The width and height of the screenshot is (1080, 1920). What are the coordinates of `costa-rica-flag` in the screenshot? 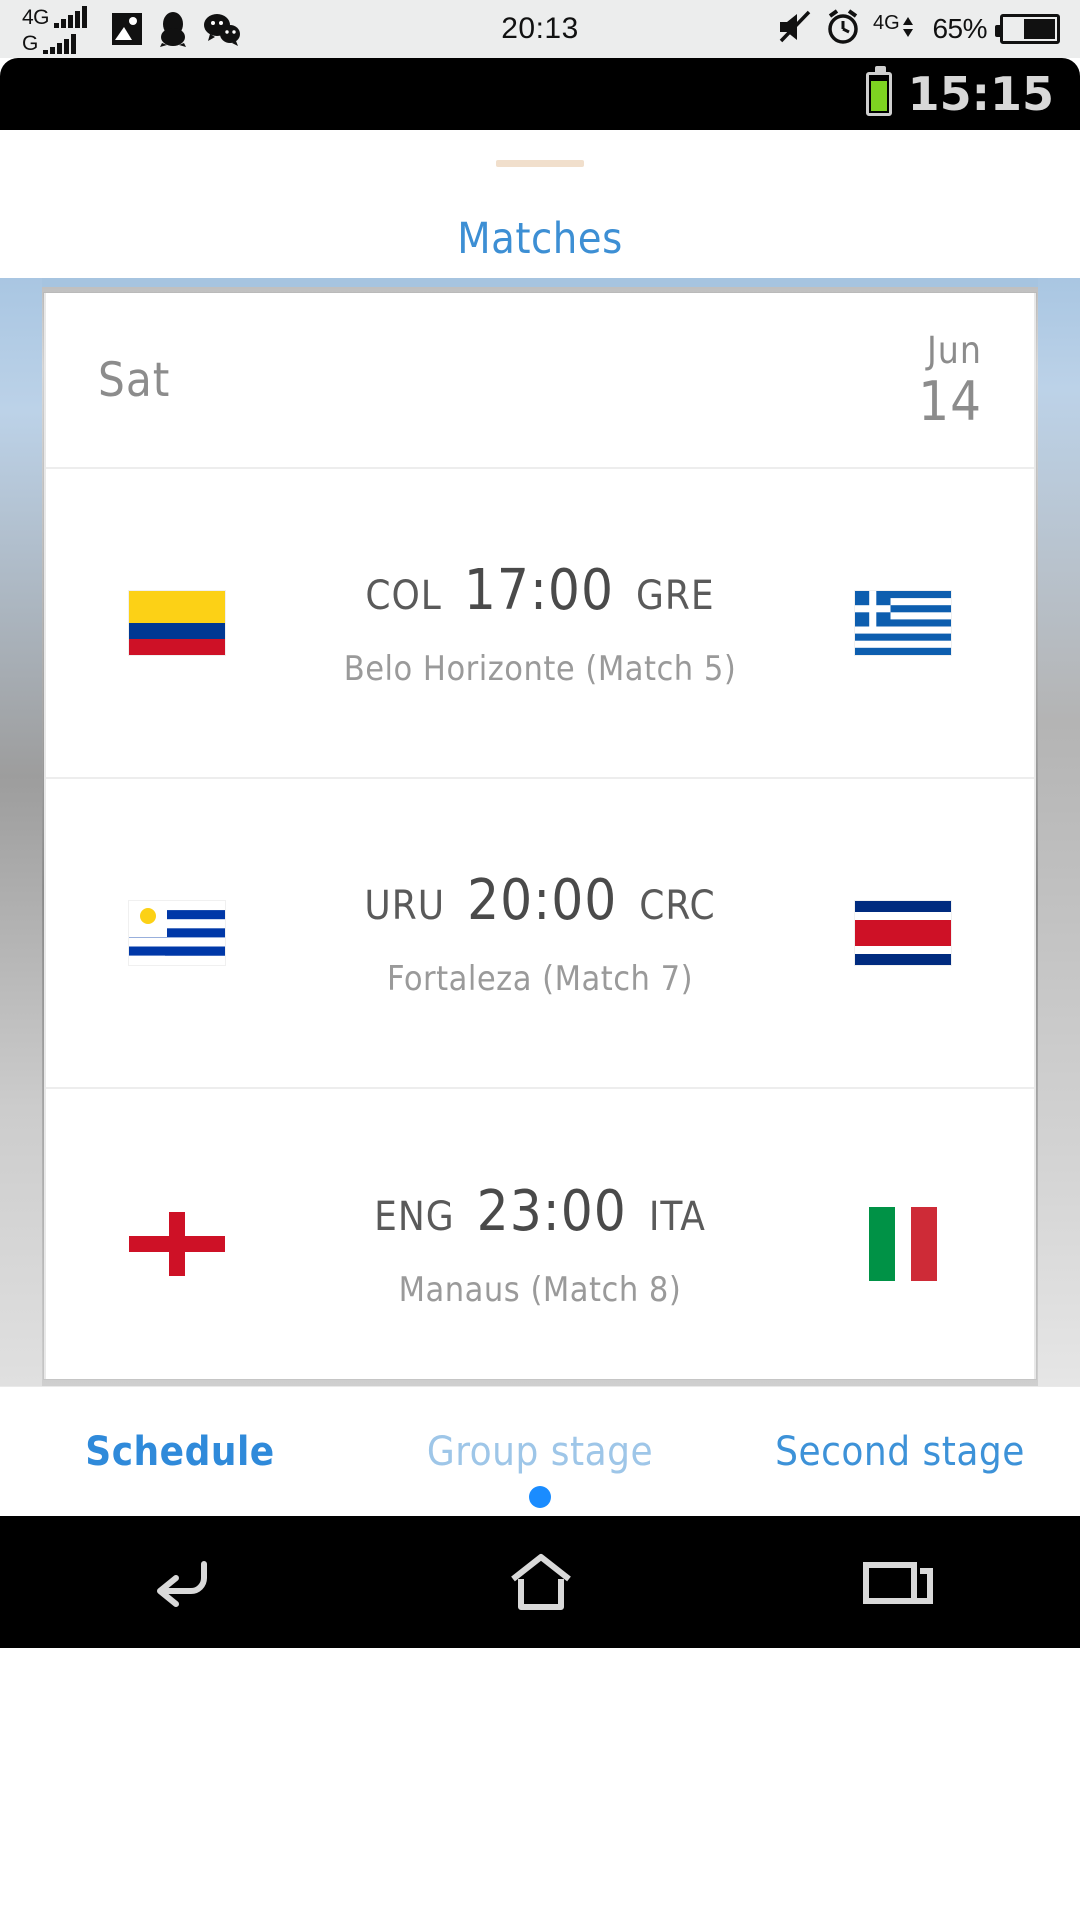 It's located at (903, 933).